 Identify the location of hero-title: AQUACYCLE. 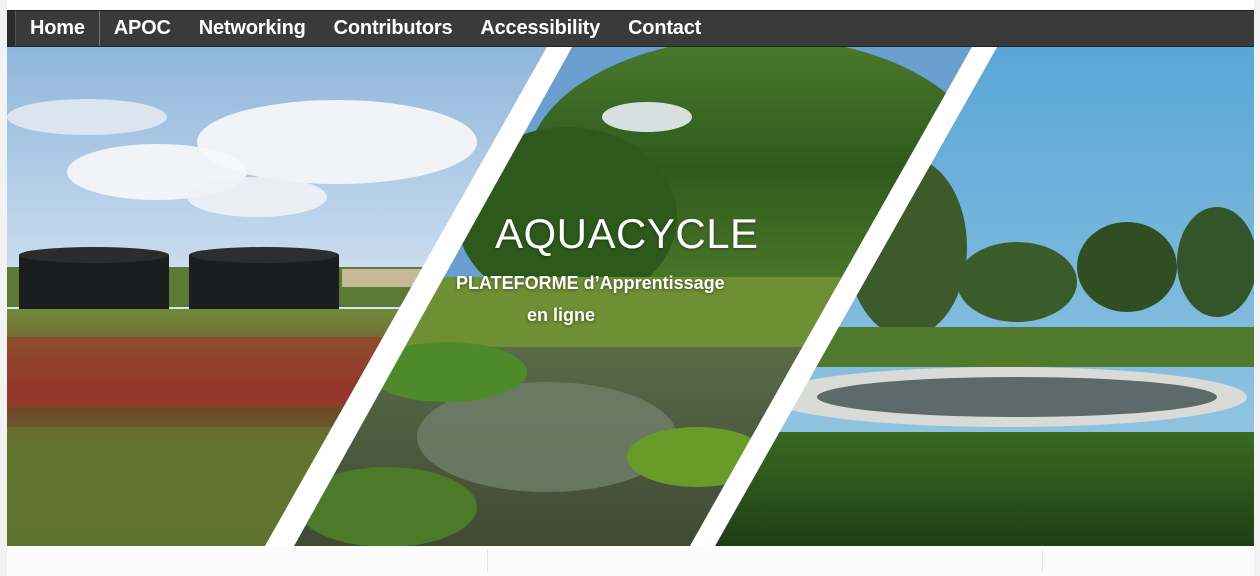
(627, 233).